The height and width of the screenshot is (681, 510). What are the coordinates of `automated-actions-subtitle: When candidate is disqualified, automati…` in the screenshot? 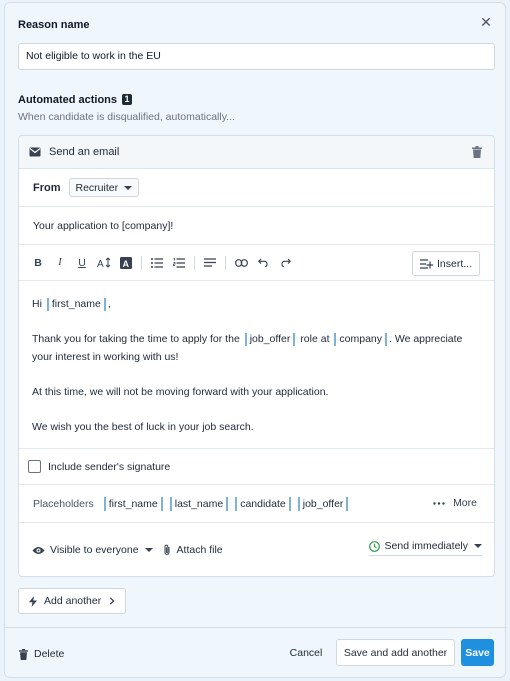 It's located at (126, 117).